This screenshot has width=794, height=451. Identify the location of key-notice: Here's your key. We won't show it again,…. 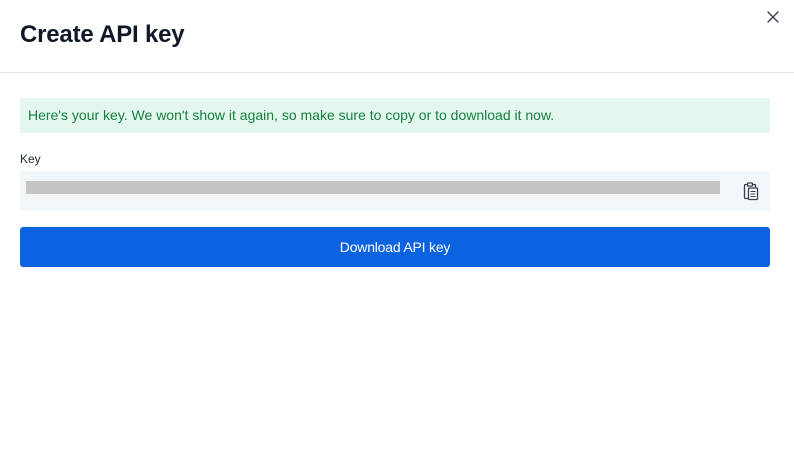
(395, 115).